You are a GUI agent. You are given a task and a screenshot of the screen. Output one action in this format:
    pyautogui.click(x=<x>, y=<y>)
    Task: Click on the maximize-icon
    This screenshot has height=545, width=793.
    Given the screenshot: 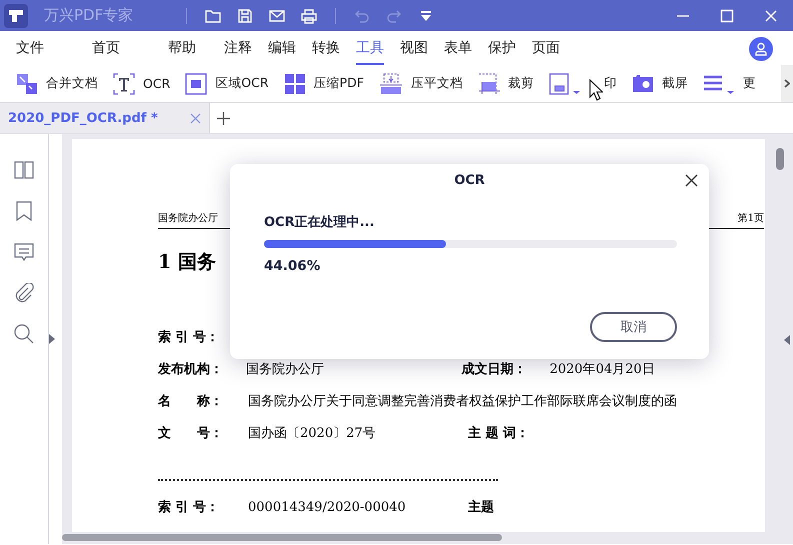 What is the action you would take?
    pyautogui.click(x=727, y=16)
    